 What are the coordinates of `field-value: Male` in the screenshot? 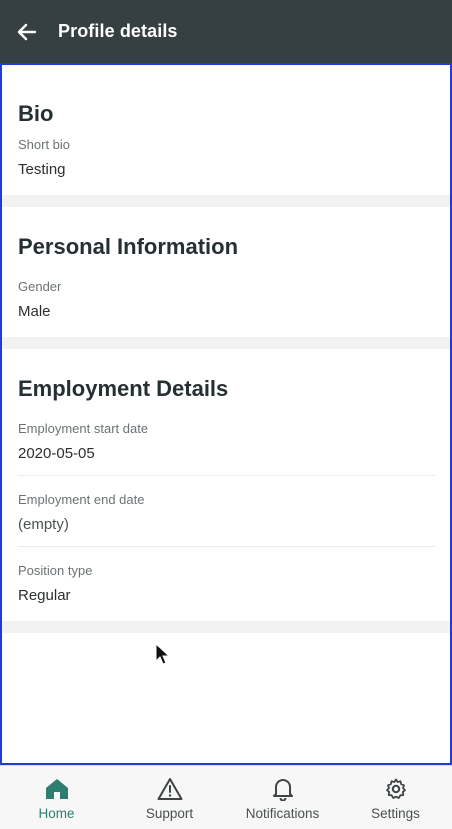 It's located at (34, 311).